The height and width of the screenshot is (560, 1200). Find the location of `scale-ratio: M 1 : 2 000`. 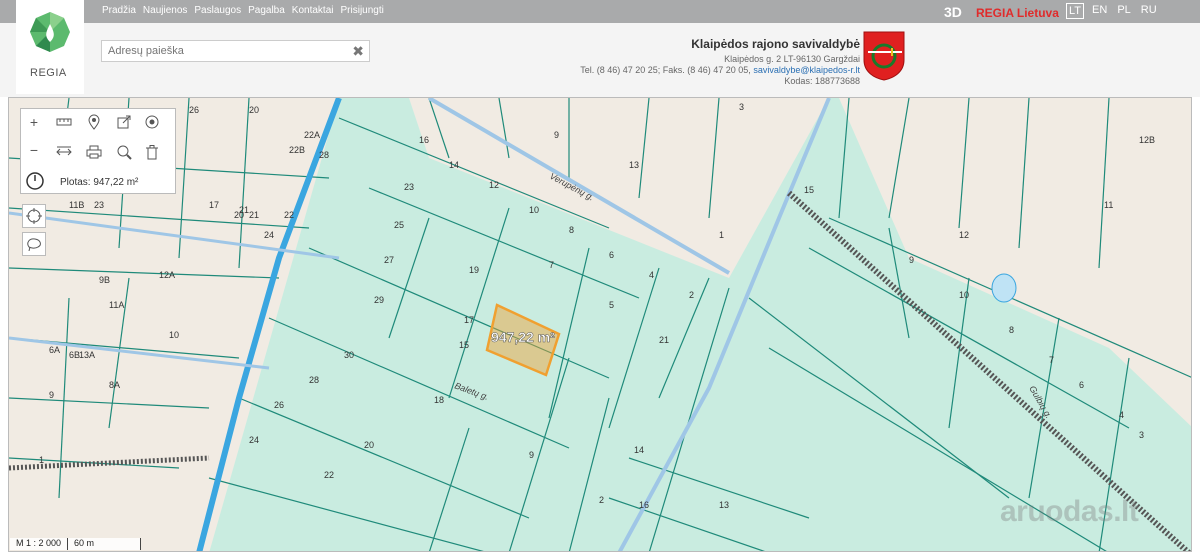

scale-ratio: M 1 : 2 000 is located at coordinates (39, 544).